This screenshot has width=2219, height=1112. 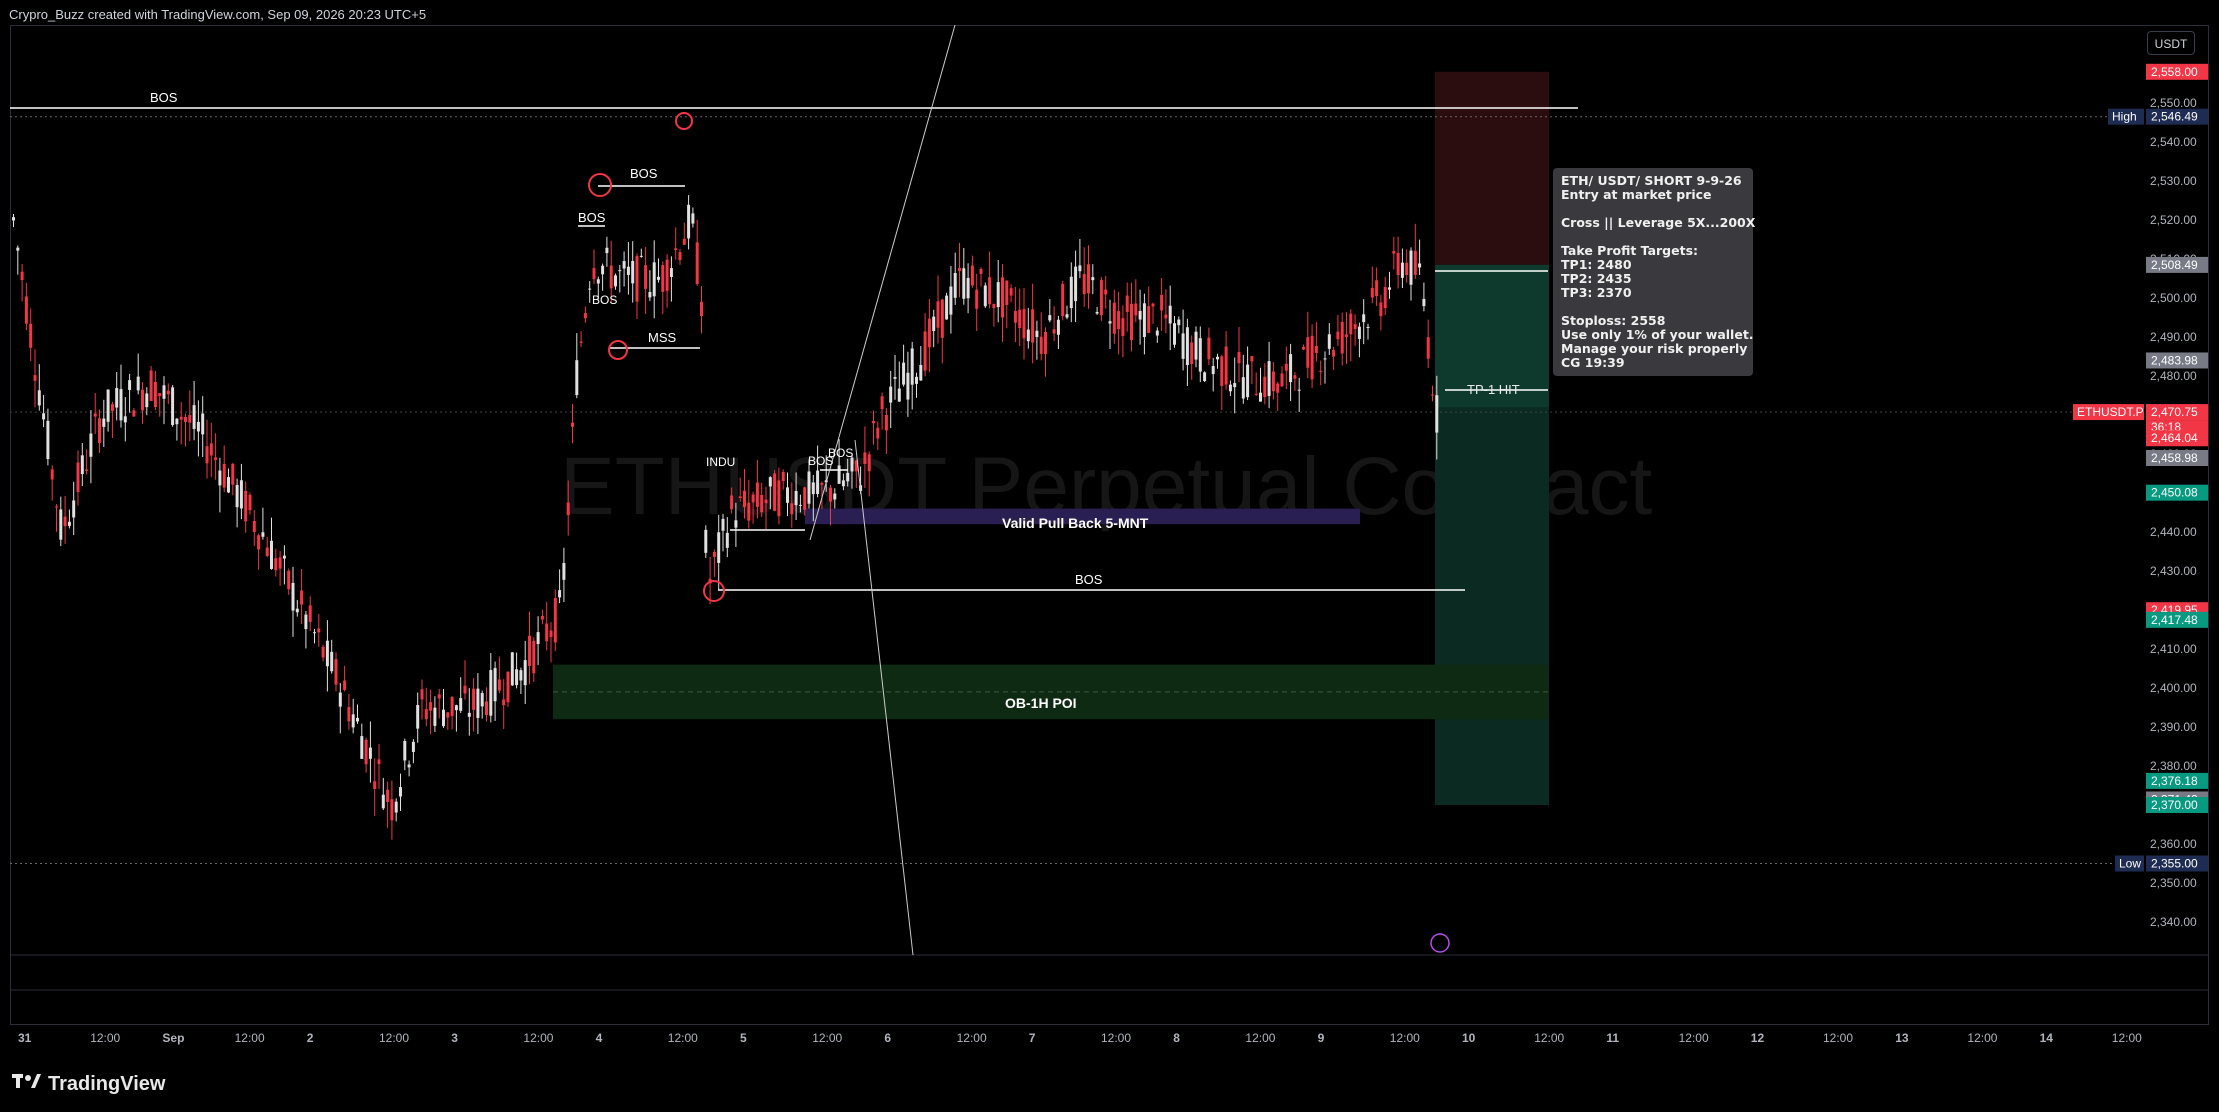 What do you see at coordinates (1651, 180) in the screenshot?
I see `trade-note-line: ETH/ USDT/ SHORT 9-9-26` at bounding box center [1651, 180].